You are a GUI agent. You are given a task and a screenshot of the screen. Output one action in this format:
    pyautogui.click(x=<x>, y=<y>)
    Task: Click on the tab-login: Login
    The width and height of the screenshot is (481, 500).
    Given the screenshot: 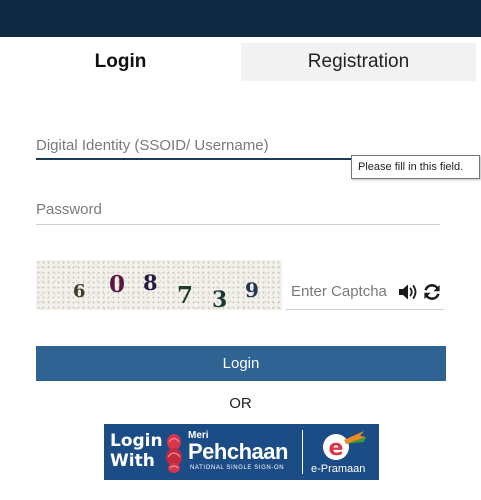 What is the action you would take?
    pyautogui.click(x=120, y=62)
    